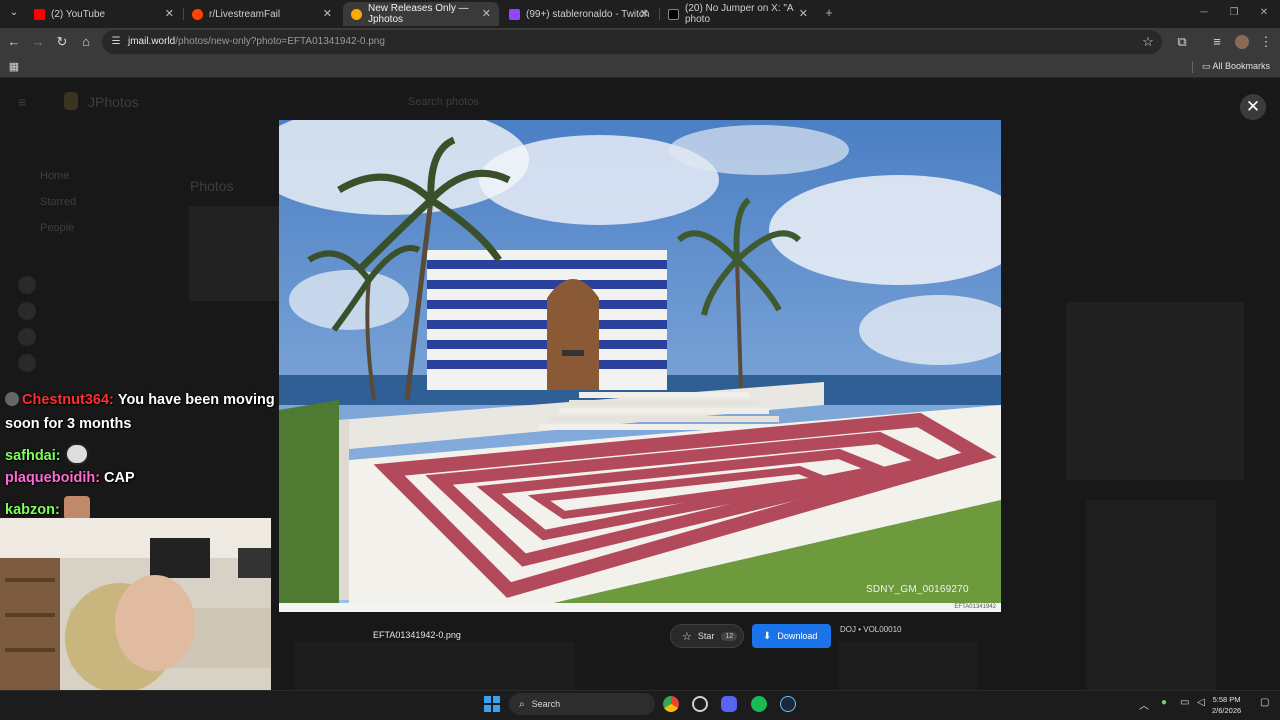 The width and height of the screenshot is (1280, 720). I want to click on apps-icon: ▦, so click(14, 67).